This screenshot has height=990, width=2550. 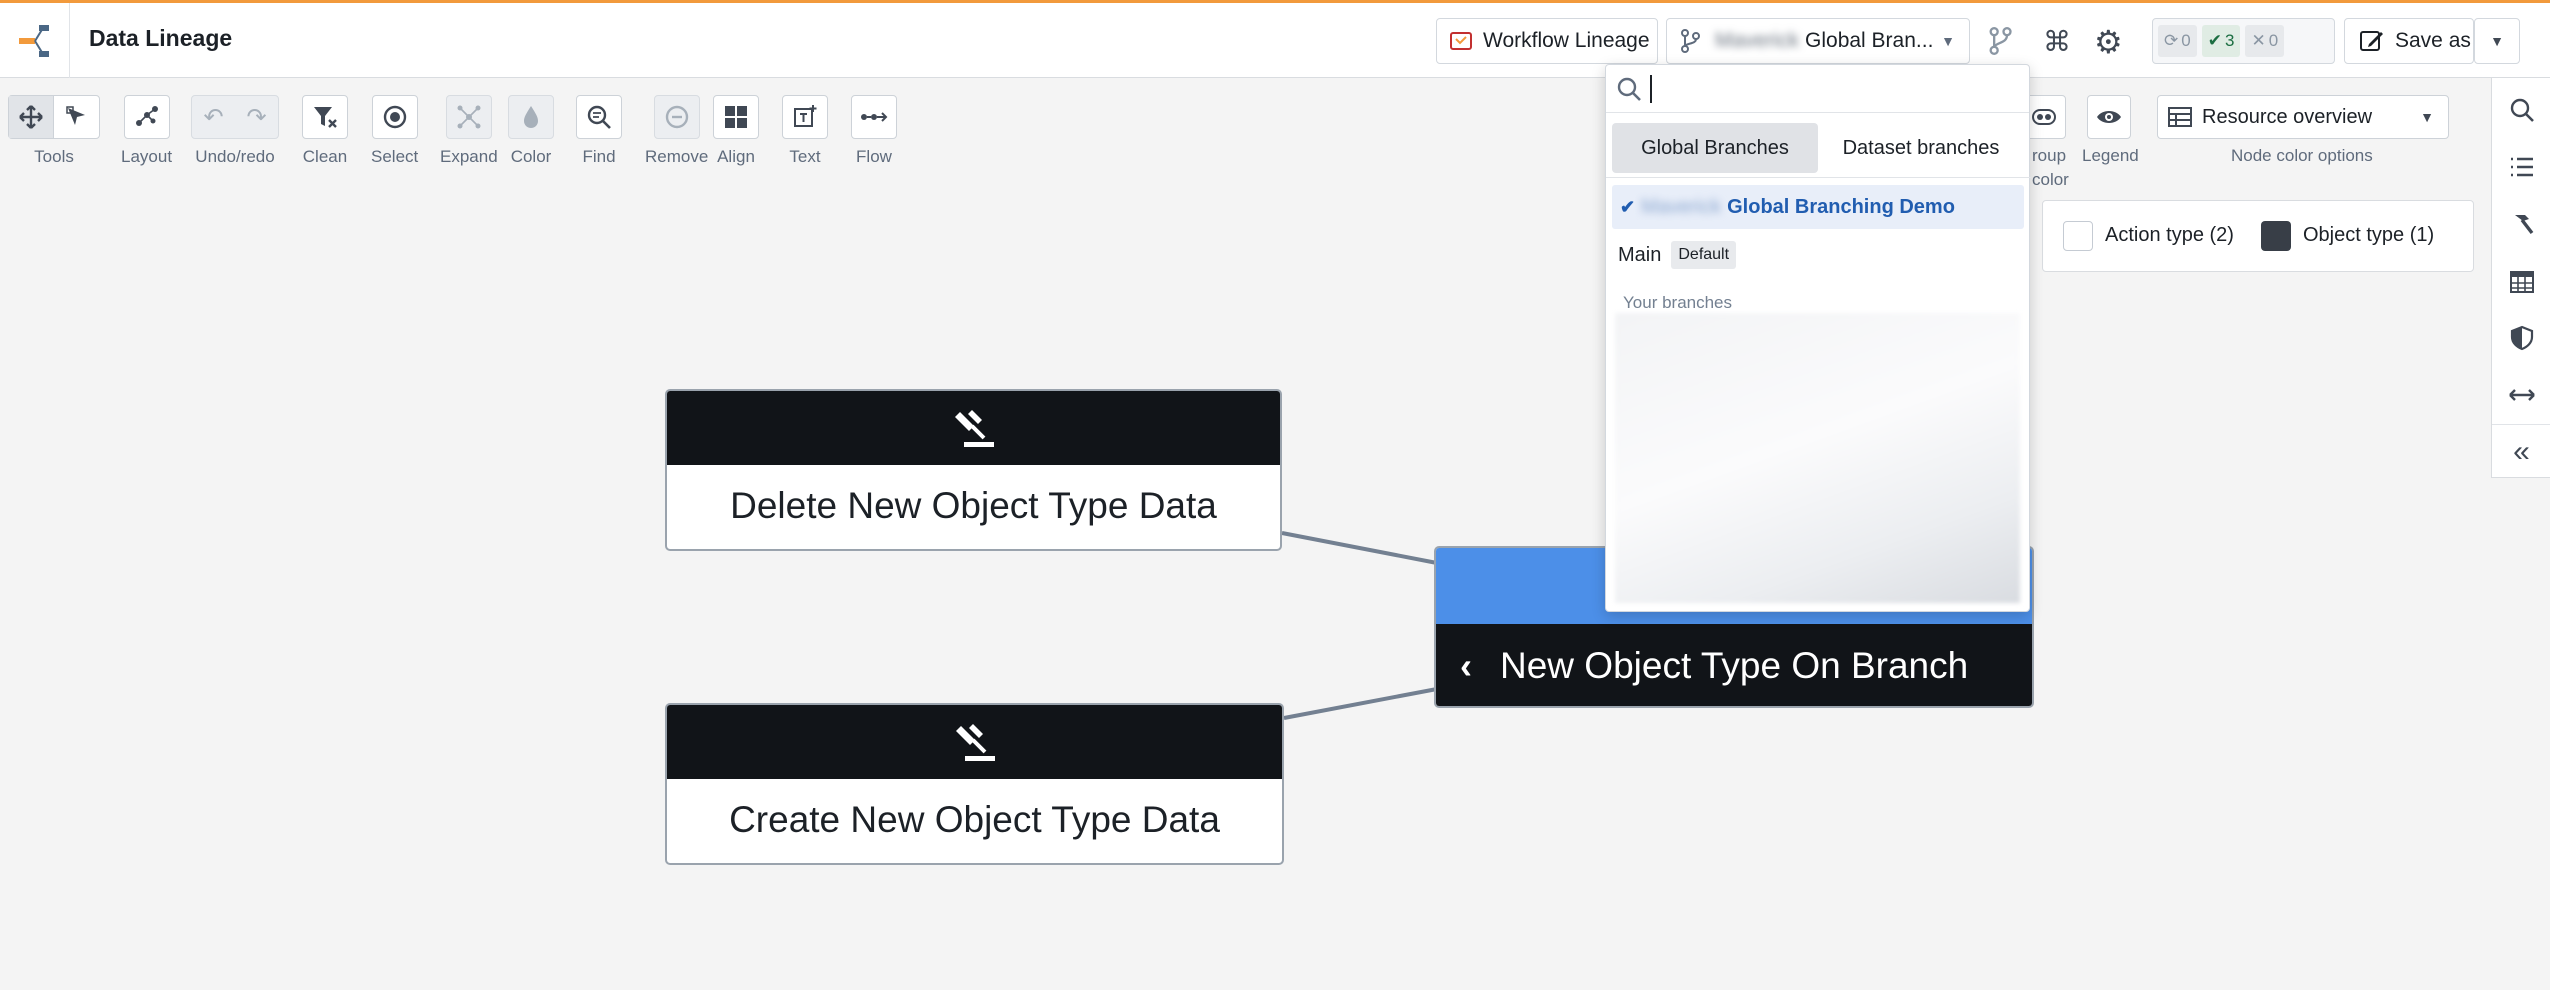 I want to click on branch-tabs: Global Branches Dataset branches, so click(x=1818, y=148).